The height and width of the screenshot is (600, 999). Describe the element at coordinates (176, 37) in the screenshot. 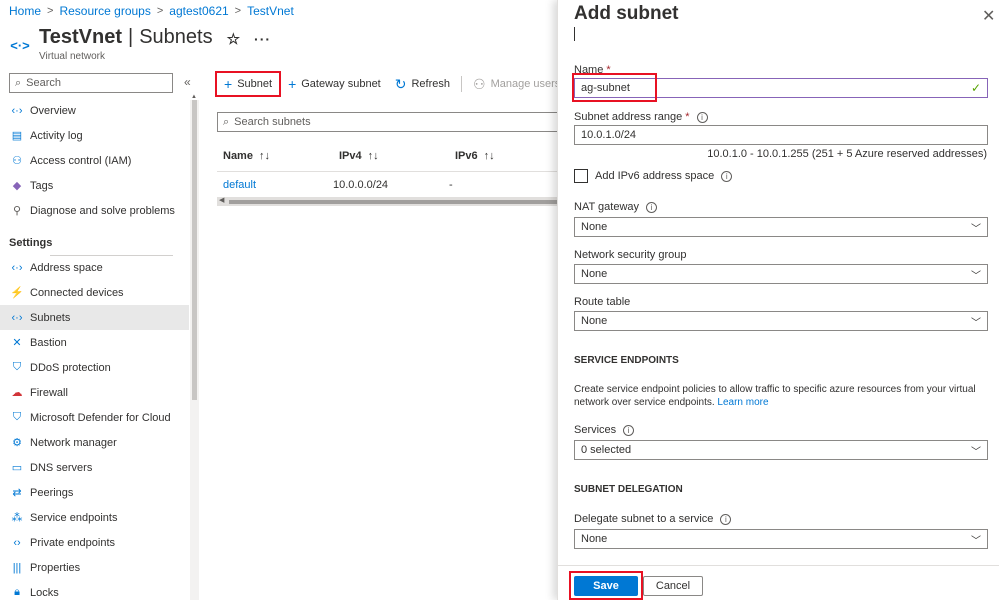

I see `section-name: Subnets` at that location.